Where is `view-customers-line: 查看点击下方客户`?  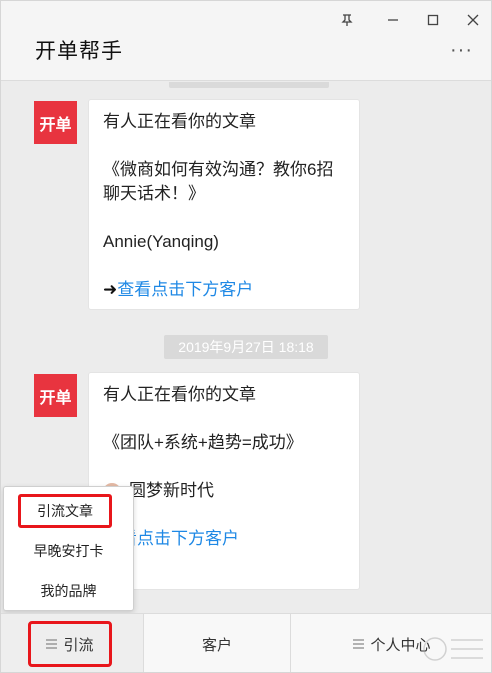
view-customers-line: 查看点击下方客户 is located at coordinates (224, 539).